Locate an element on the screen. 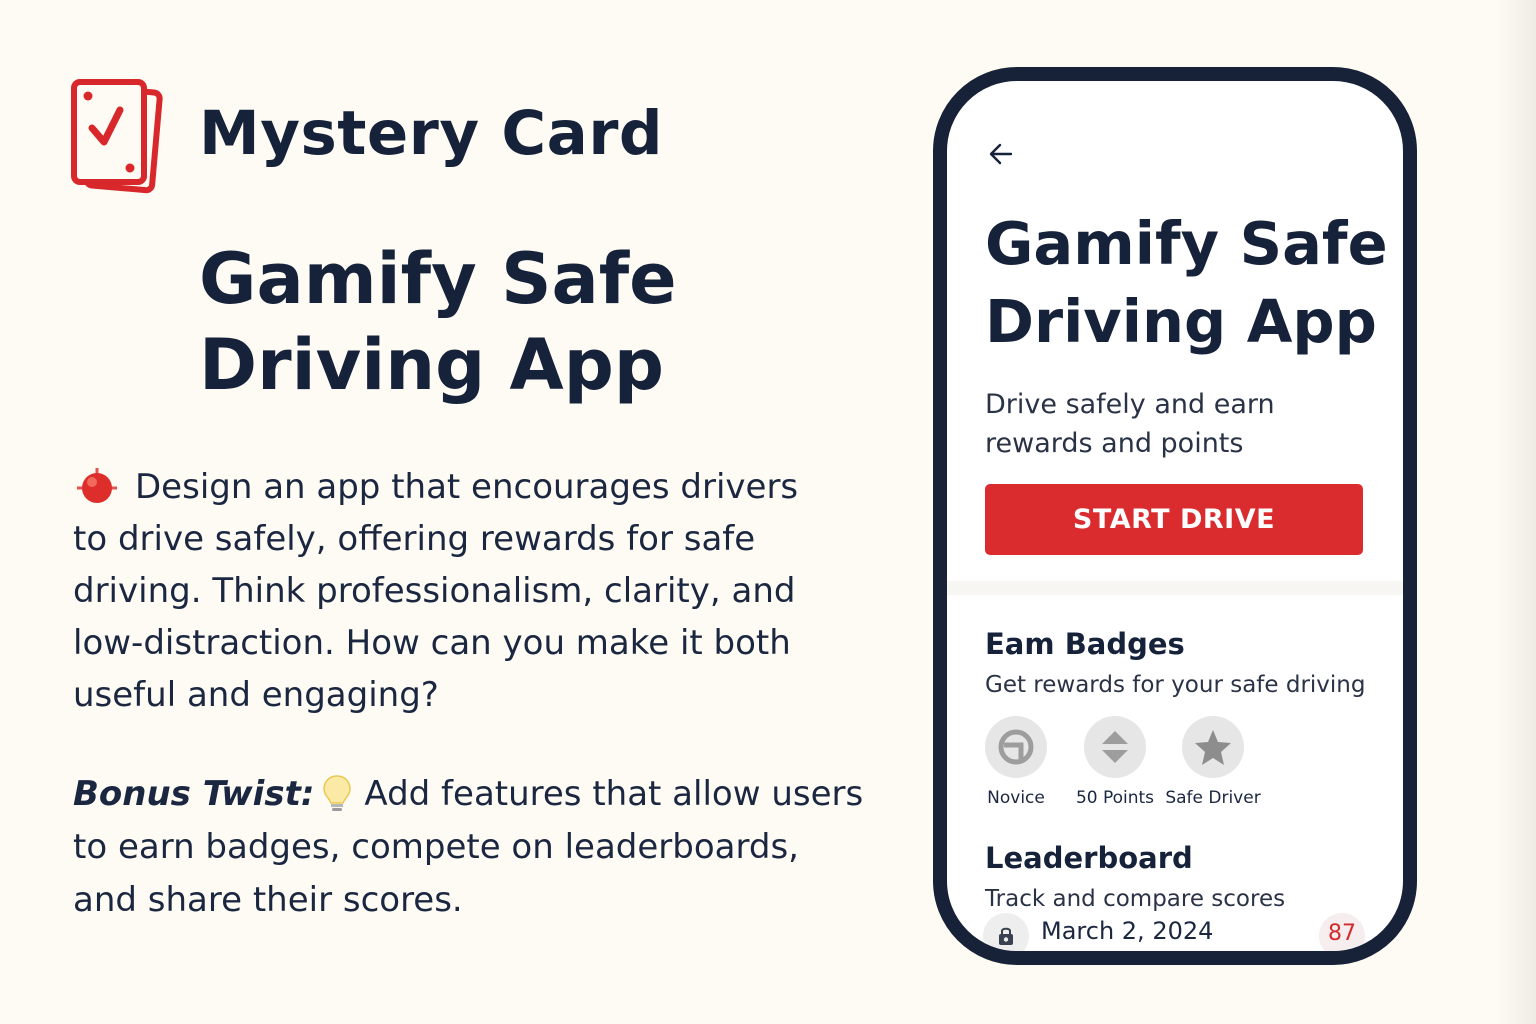  brand-title: Mystery Card is located at coordinates (431, 133).